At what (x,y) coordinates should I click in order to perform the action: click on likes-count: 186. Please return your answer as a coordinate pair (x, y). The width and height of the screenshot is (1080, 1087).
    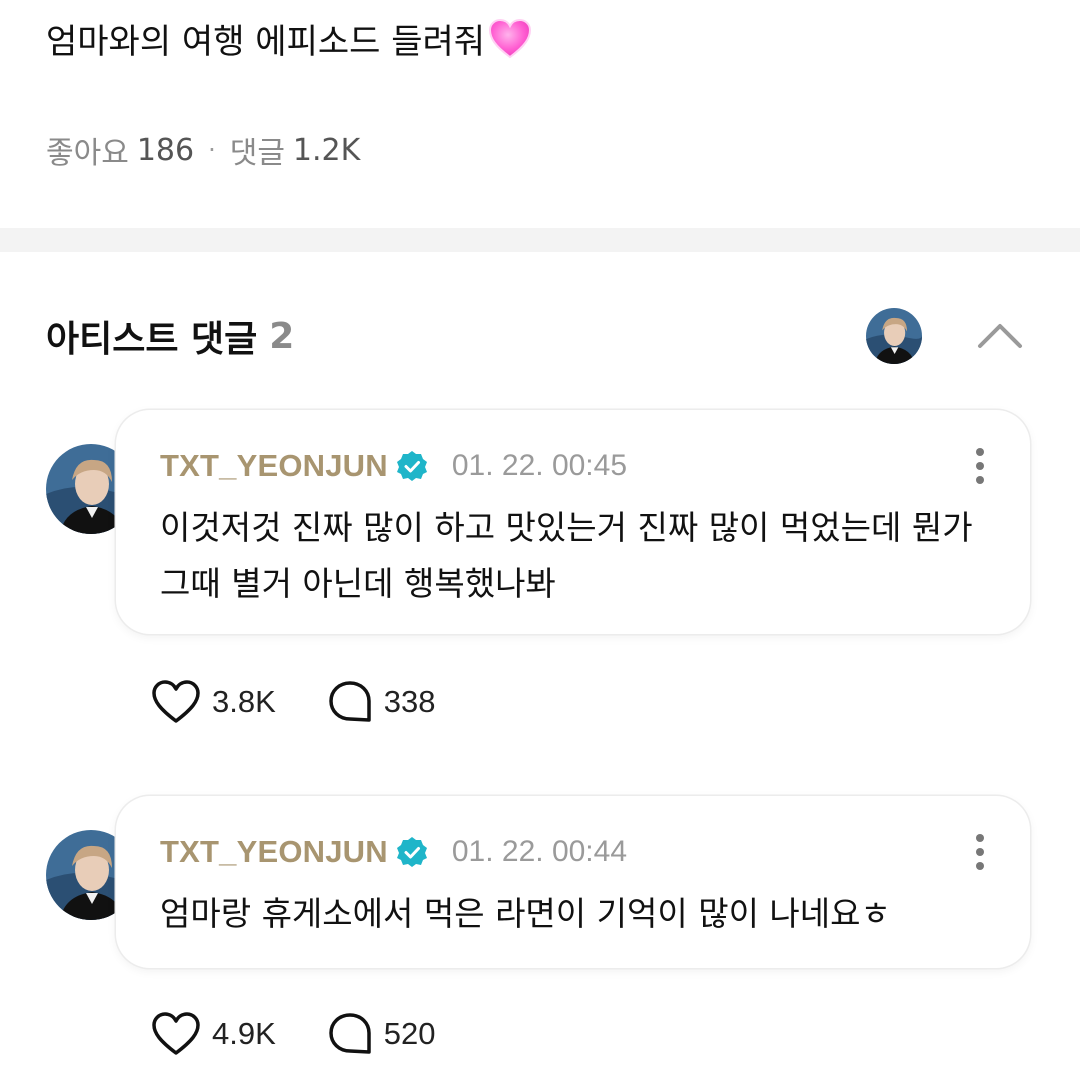
    Looking at the image, I should click on (165, 150).